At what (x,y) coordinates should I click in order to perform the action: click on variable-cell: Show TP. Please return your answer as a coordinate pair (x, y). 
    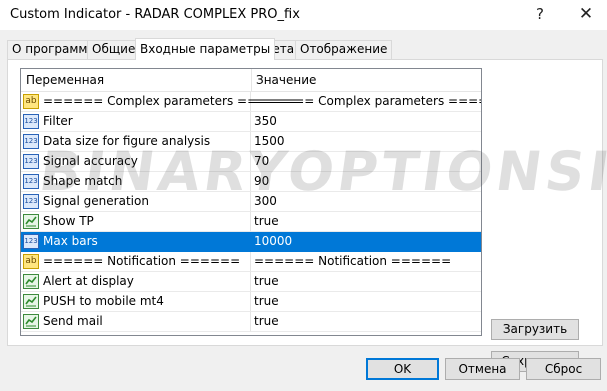
    Looking at the image, I should click on (136, 222).